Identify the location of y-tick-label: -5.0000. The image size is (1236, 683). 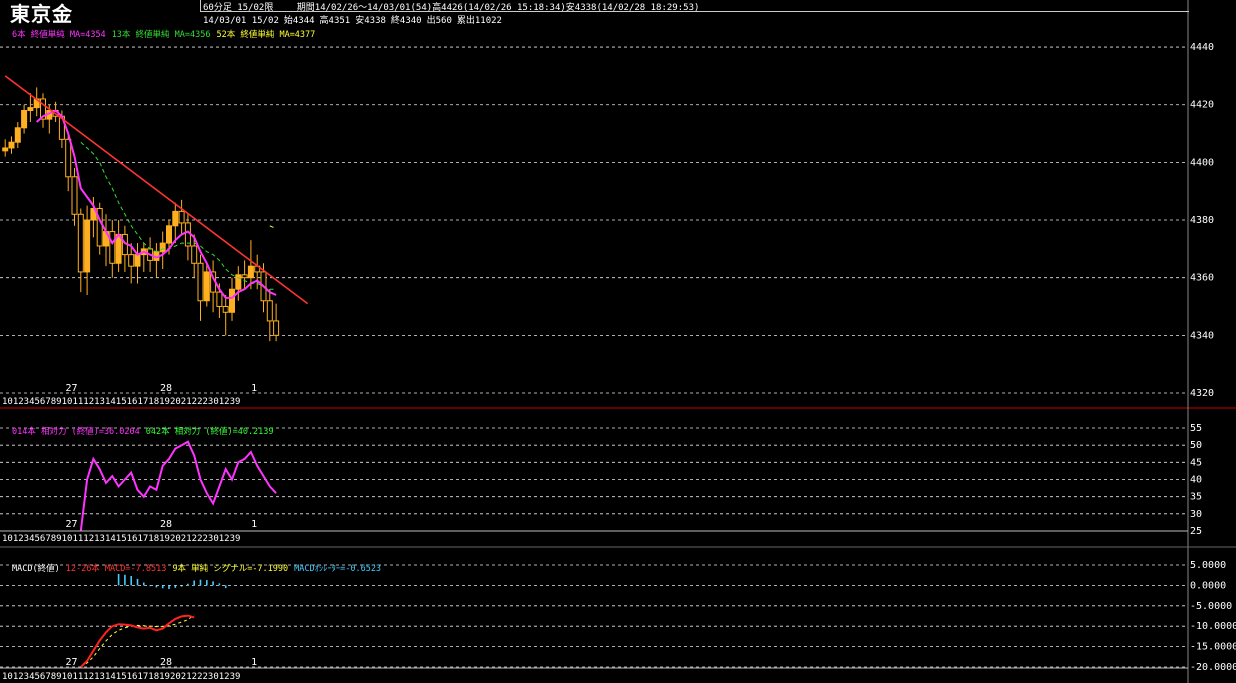
(1211, 606).